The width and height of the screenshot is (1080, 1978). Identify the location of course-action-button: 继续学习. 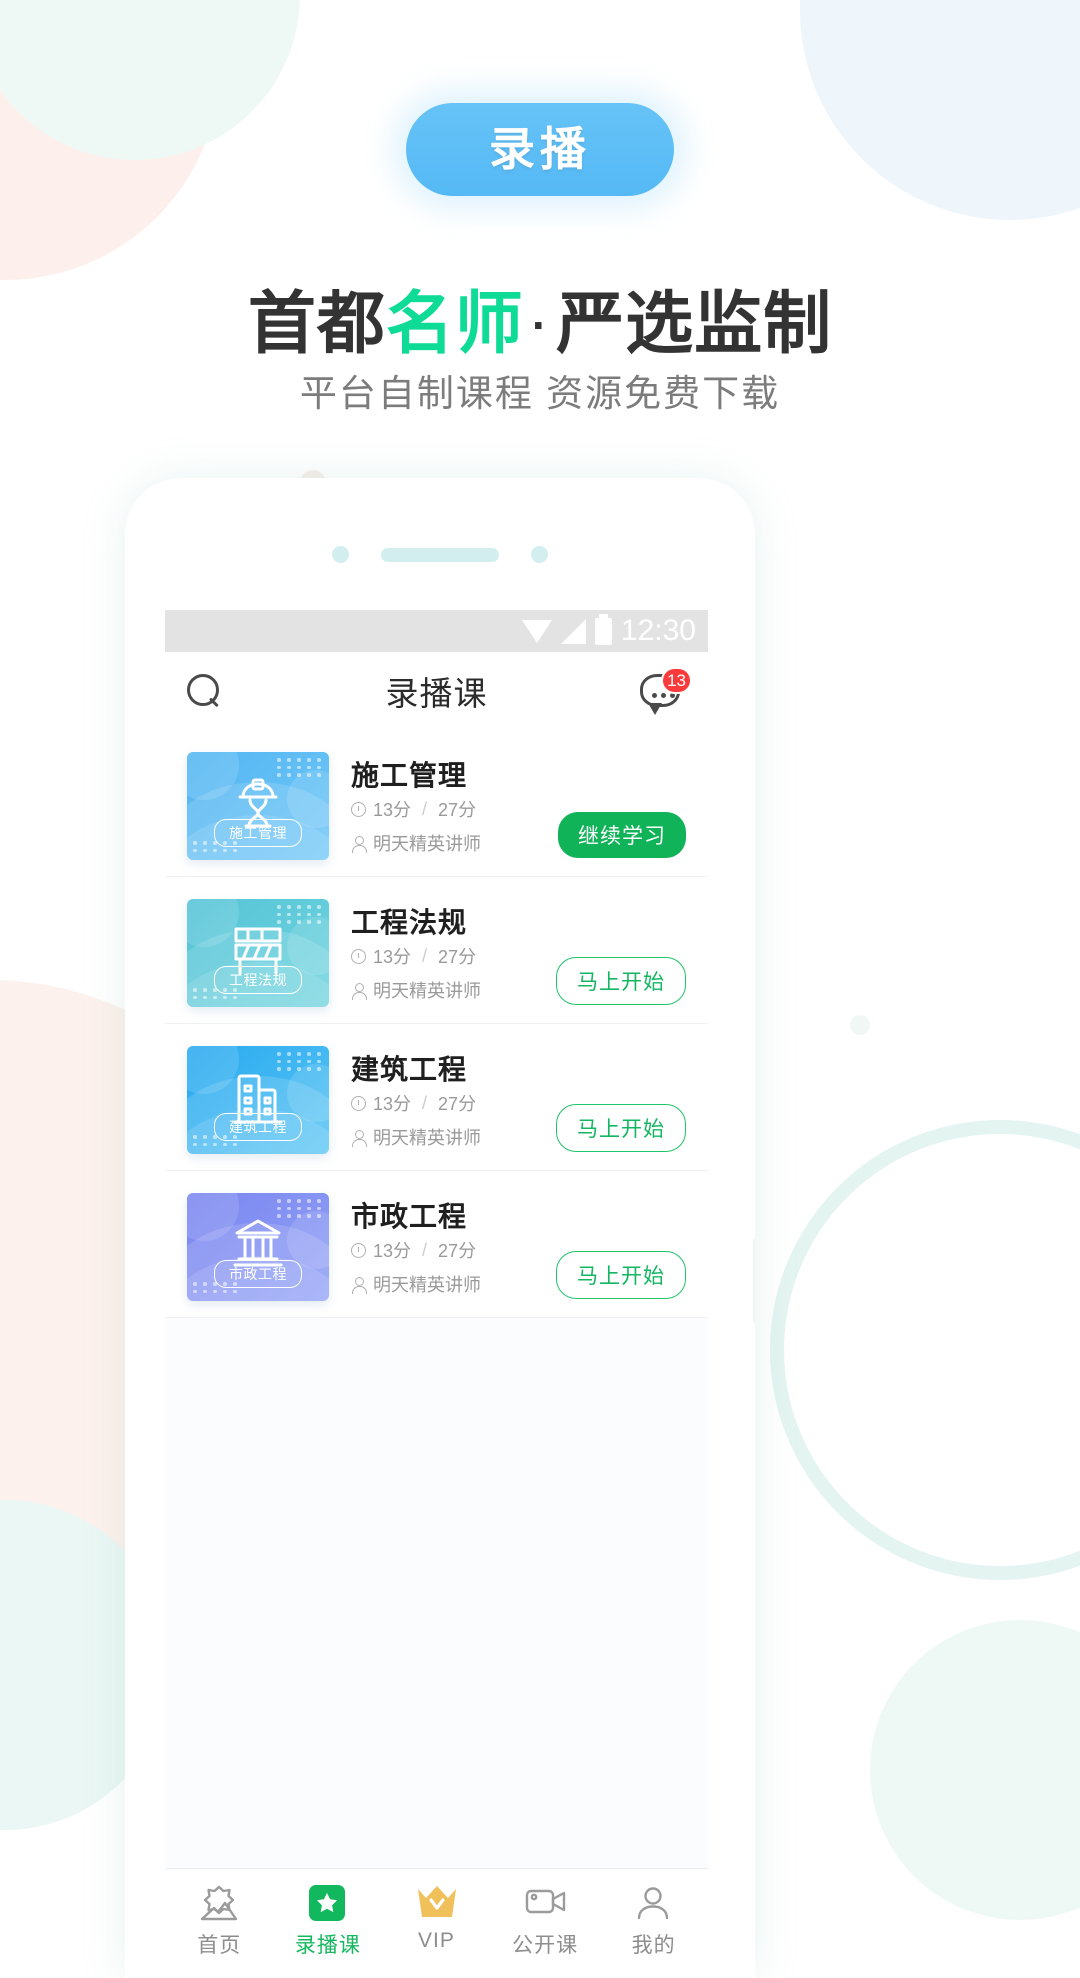
(622, 835).